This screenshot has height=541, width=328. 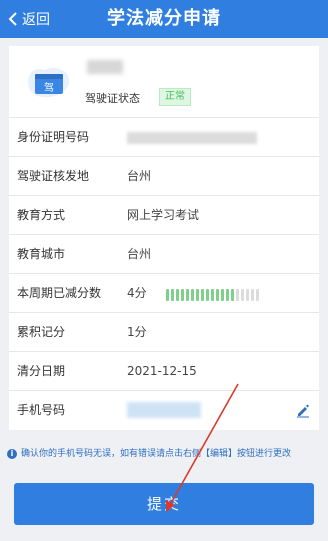 What do you see at coordinates (41, 332) in the screenshot?
I see `row-label: 累积记分` at bounding box center [41, 332].